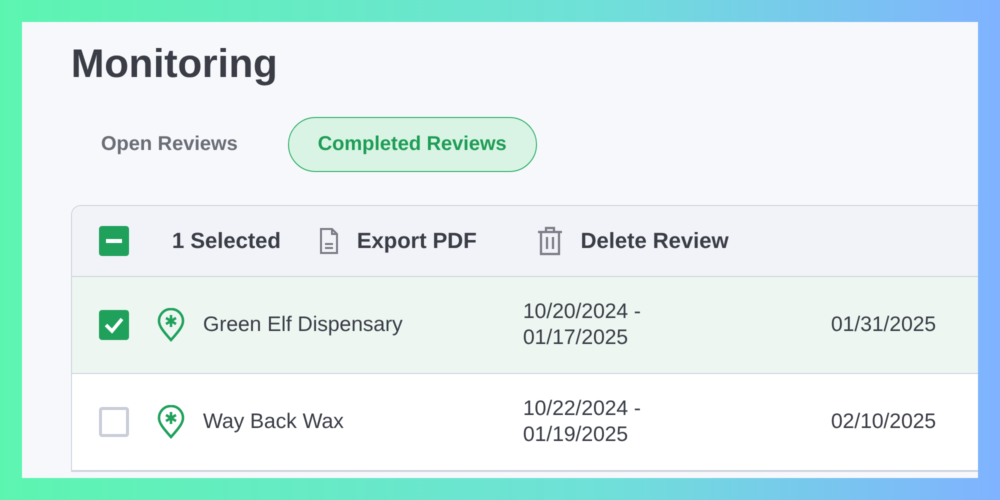 This screenshot has height=500, width=1000. Describe the element at coordinates (632, 241) in the screenshot. I see `delete-button: Delete Review` at that location.